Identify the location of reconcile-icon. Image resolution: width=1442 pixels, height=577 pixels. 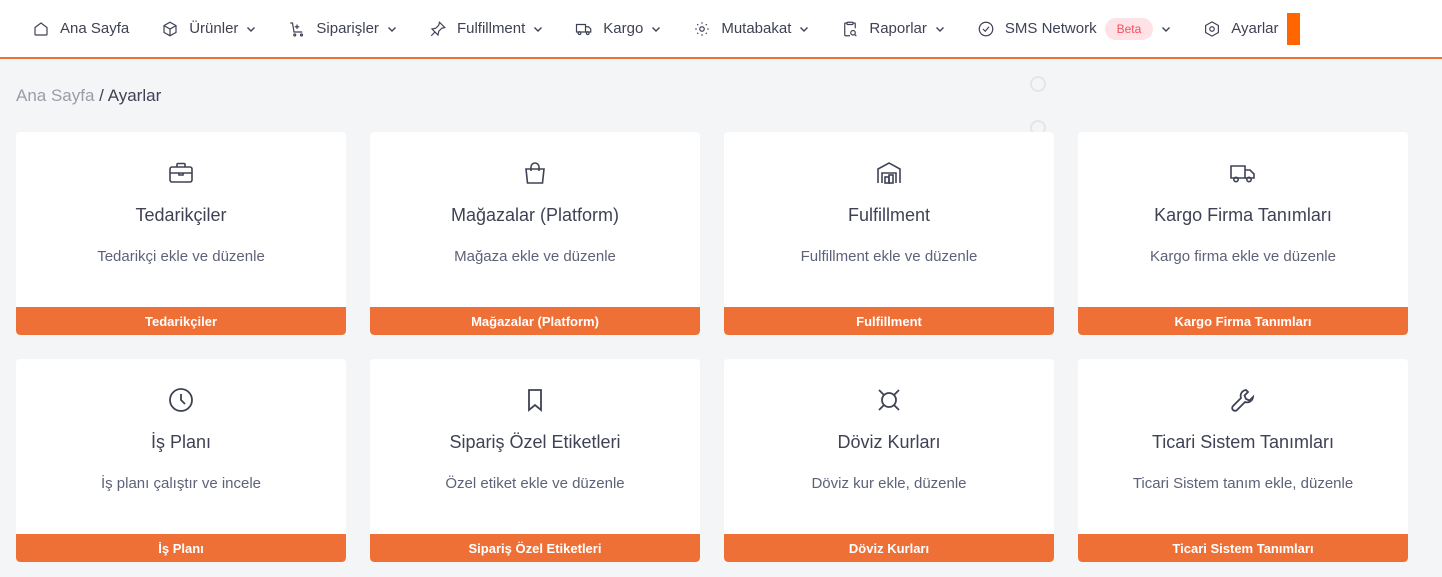
(702, 29).